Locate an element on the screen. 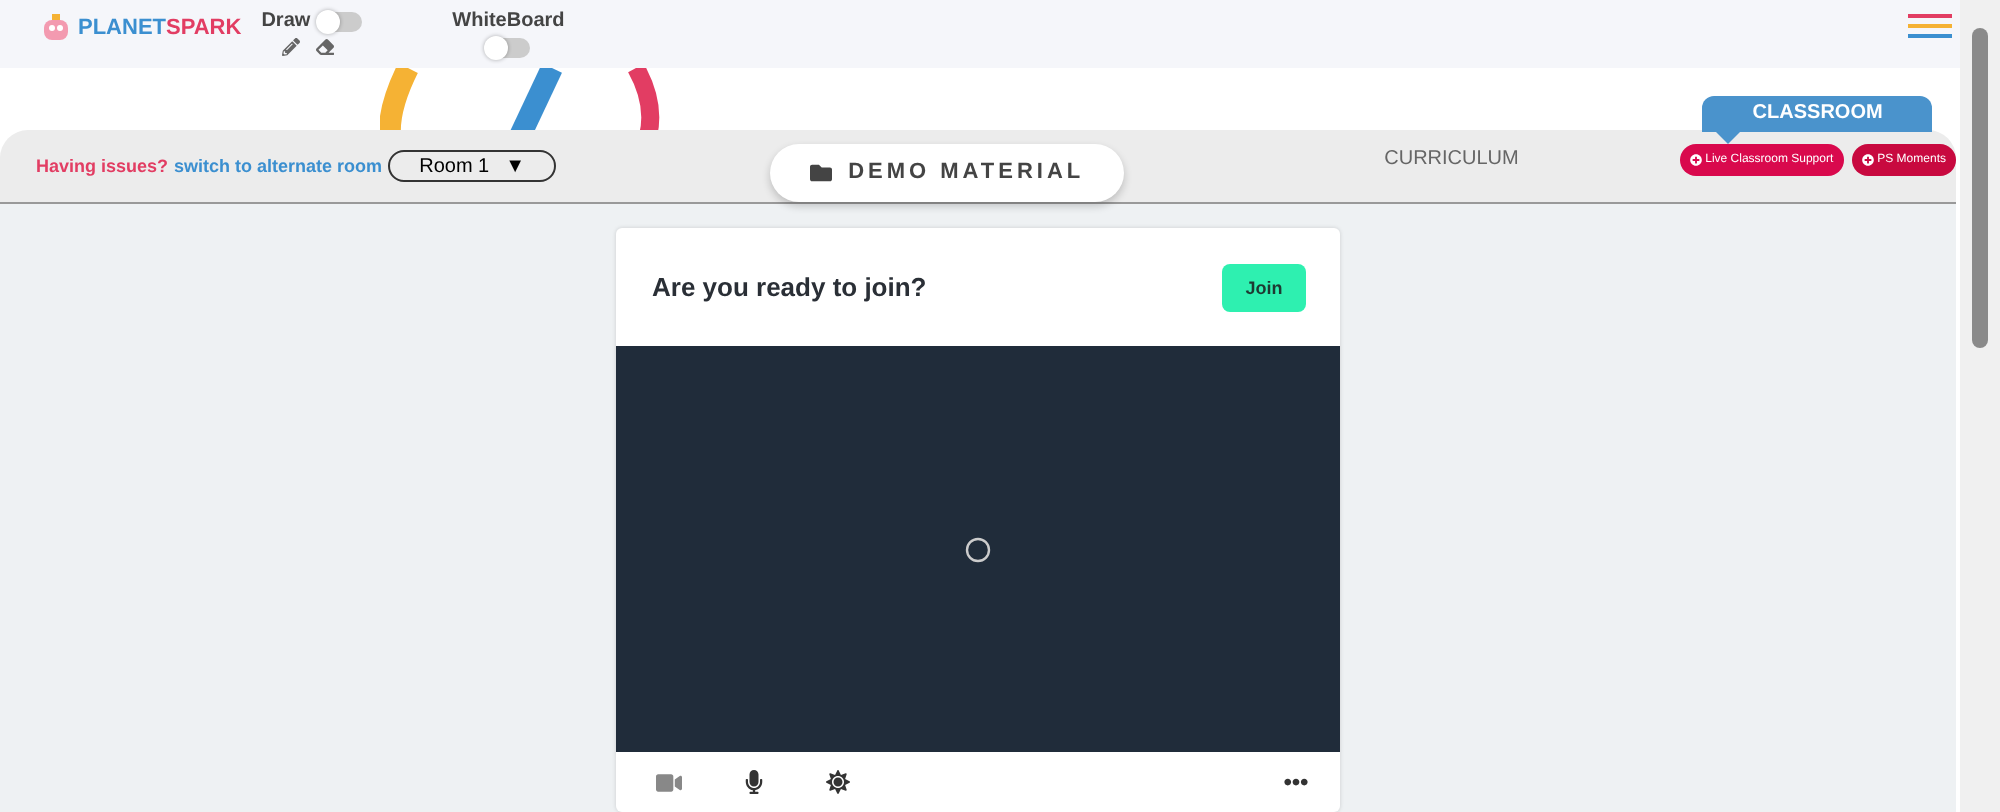 This screenshot has width=2000, height=812. draw-toggle is located at coordinates (340, 21).